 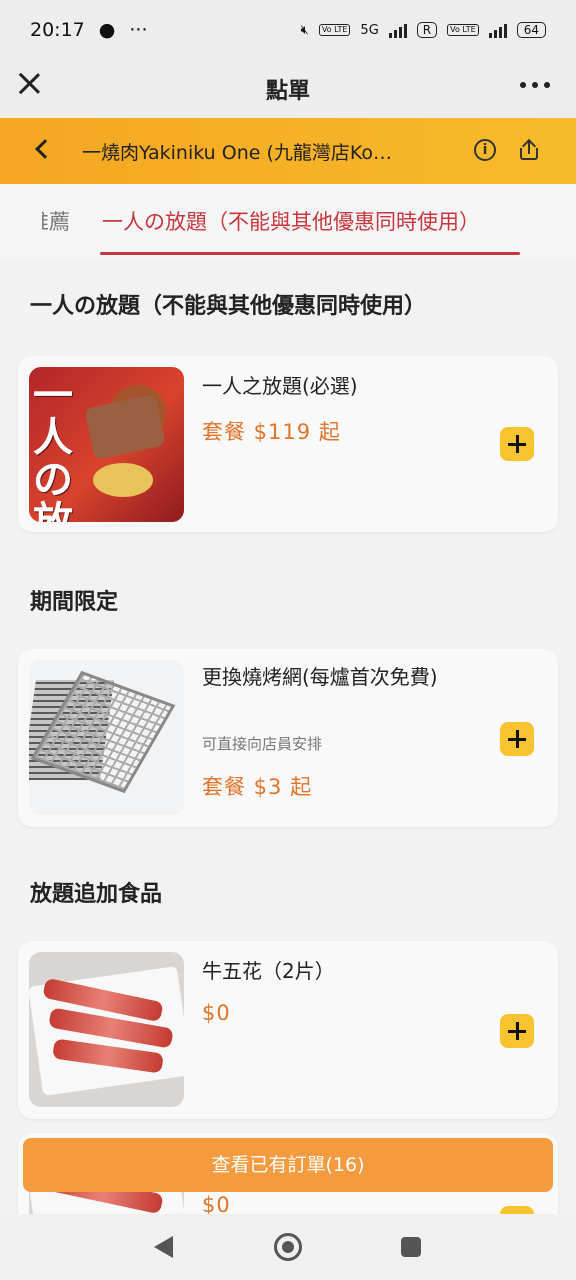 I want to click on item-image: 一人の放題, so click(x=106, y=444).